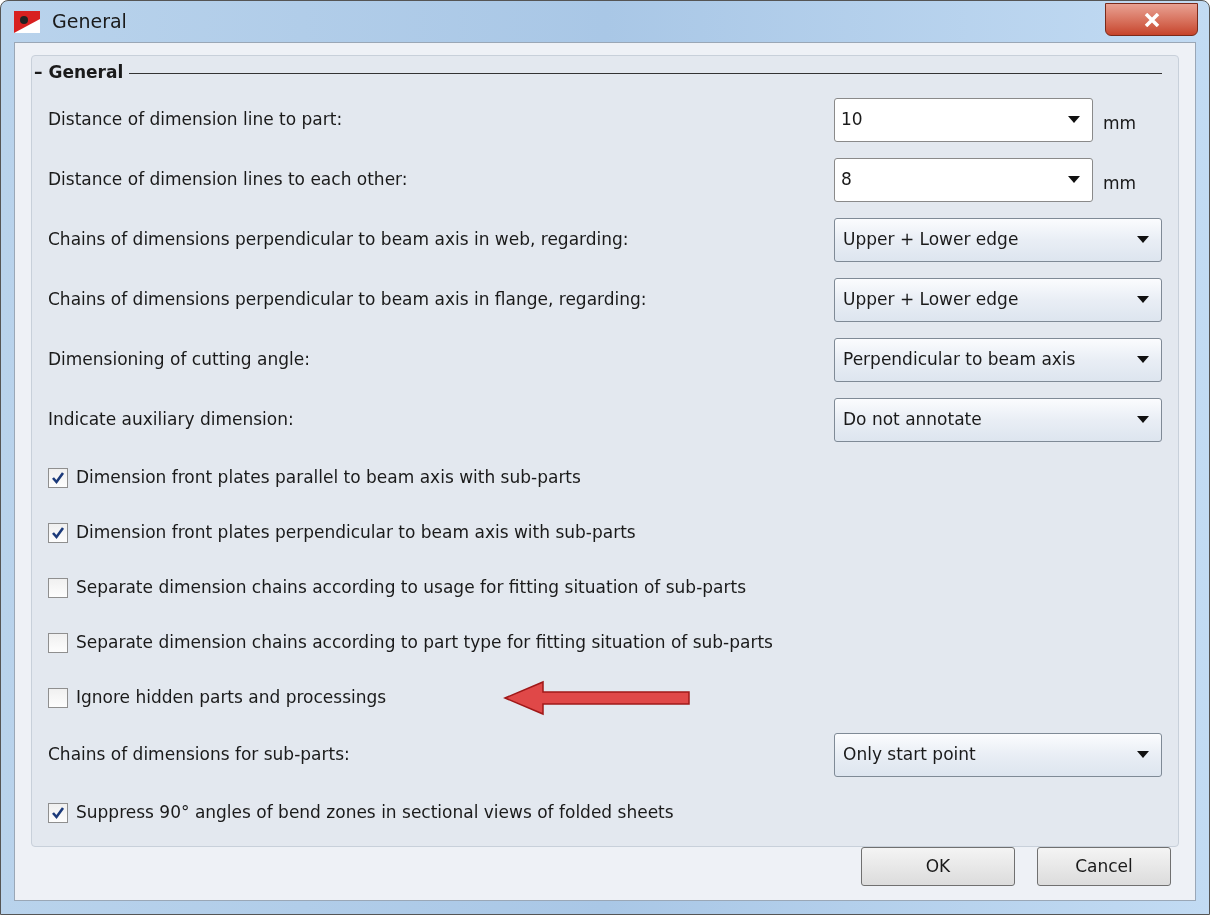 This screenshot has width=1210, height=915. What do you see at coordinates (963, 120) in the screenshot?
I see `combo-field: 10` at bounding box center [963, 120].